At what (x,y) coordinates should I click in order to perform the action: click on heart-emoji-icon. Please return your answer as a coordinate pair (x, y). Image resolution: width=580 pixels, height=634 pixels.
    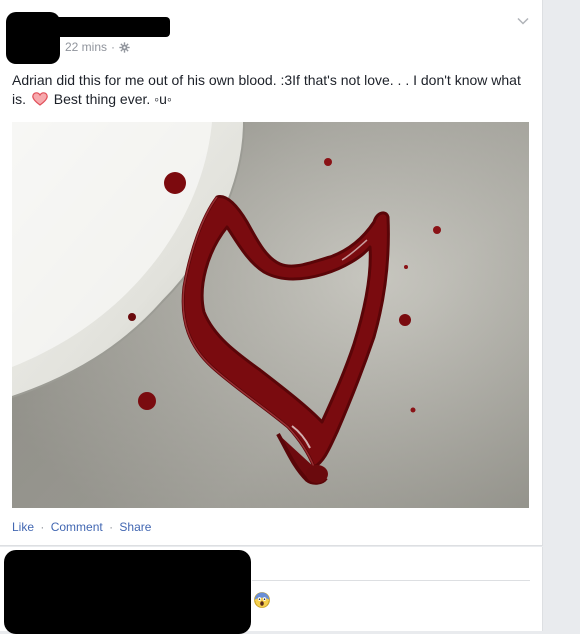
    Looking at the image, I should click on (40, 99).